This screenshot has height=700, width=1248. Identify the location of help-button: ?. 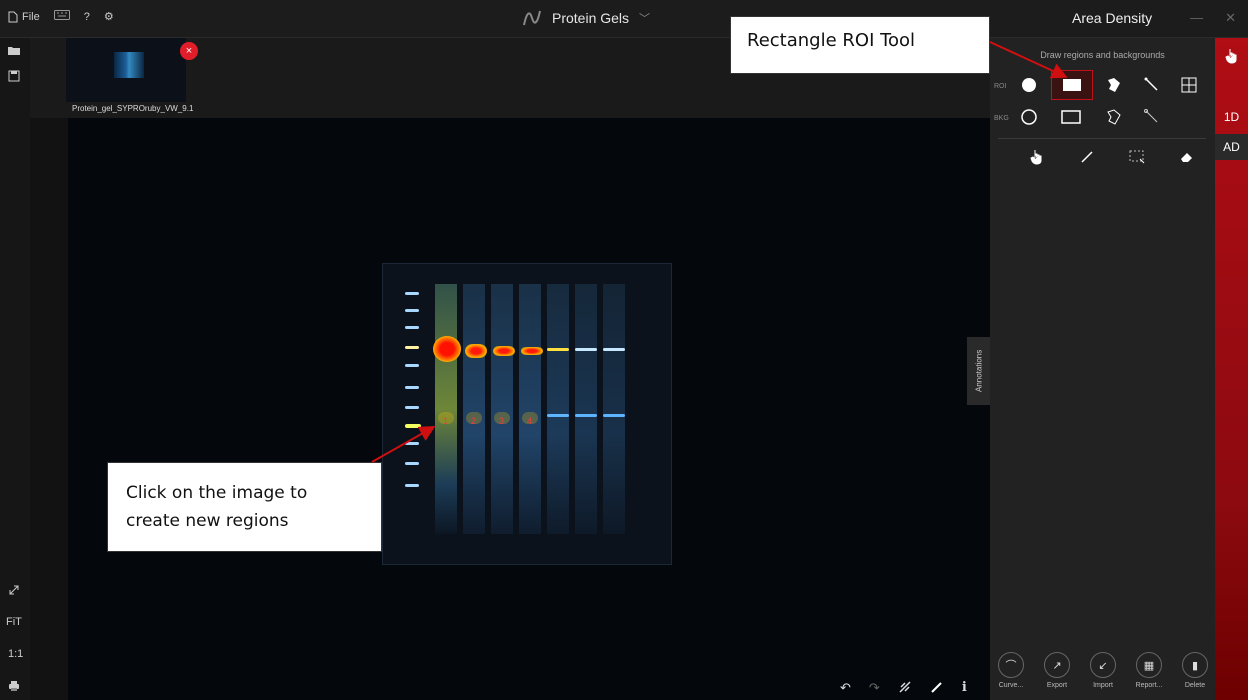
(87, 17).